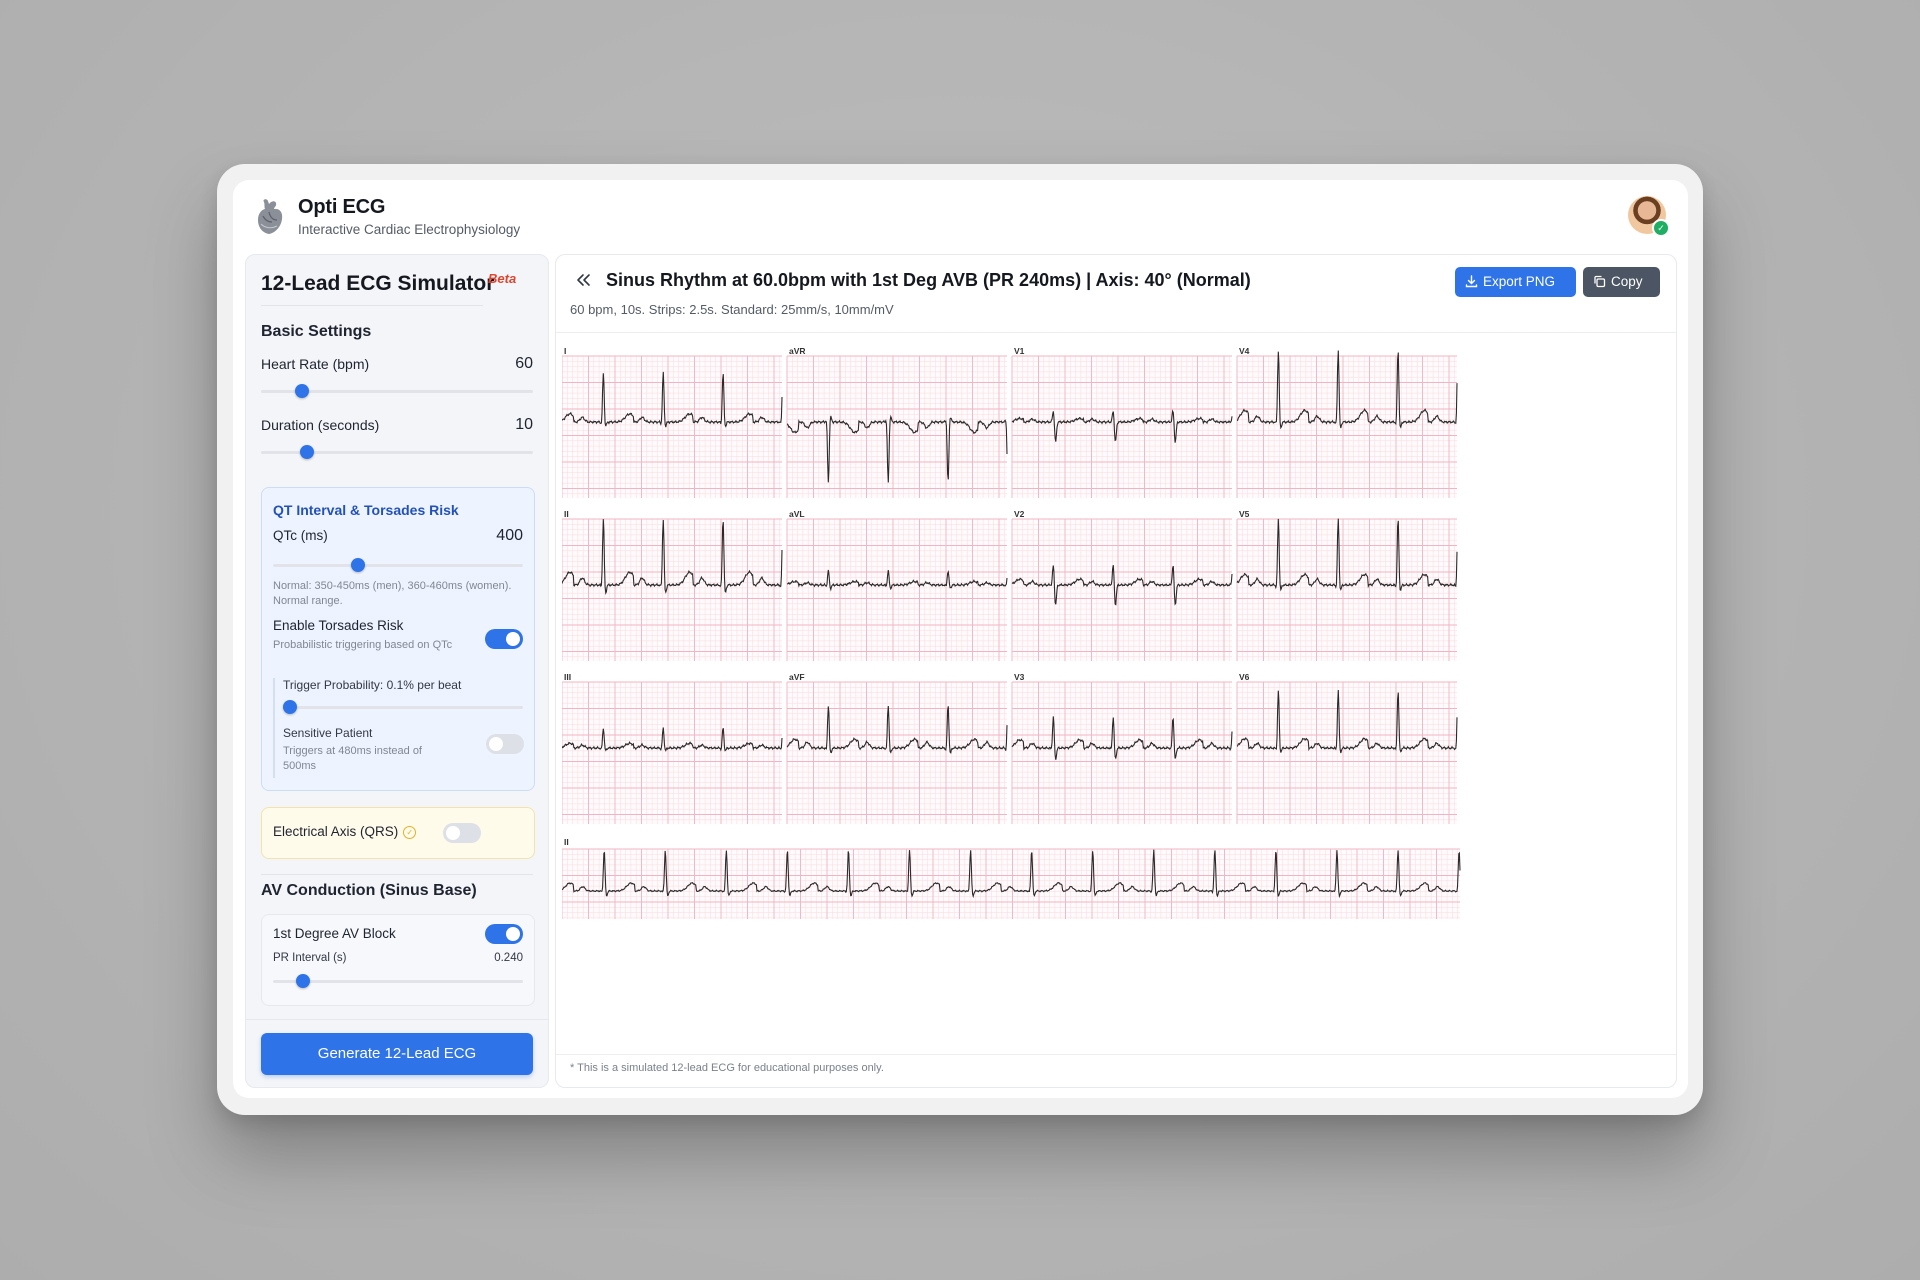 Image resolution: width=1920 pixels, height=1280 pixels. I want to click on sensitive-patient-toggle, so click(505, 744).